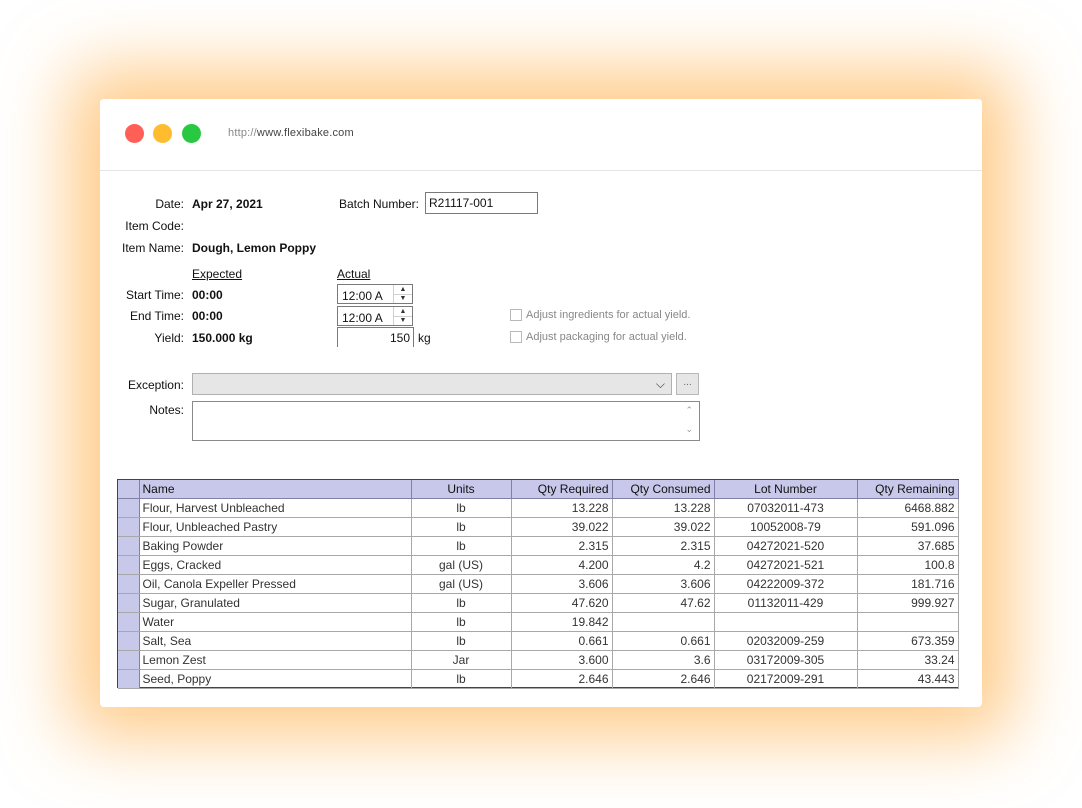 This screenshot has height=808, width=1082. I want to click on cell-qty-consumed: 47.62, so click(663, 603).